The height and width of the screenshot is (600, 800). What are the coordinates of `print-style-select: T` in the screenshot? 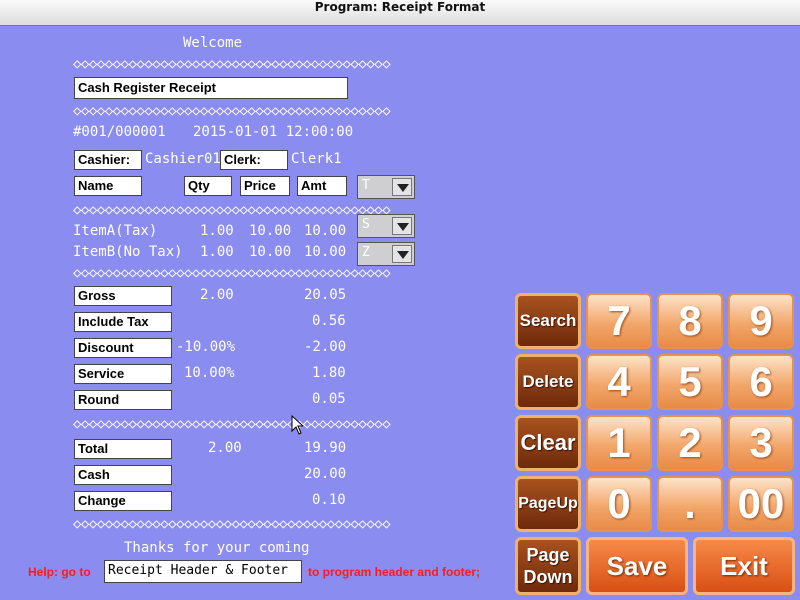 It's located at (386, 187).